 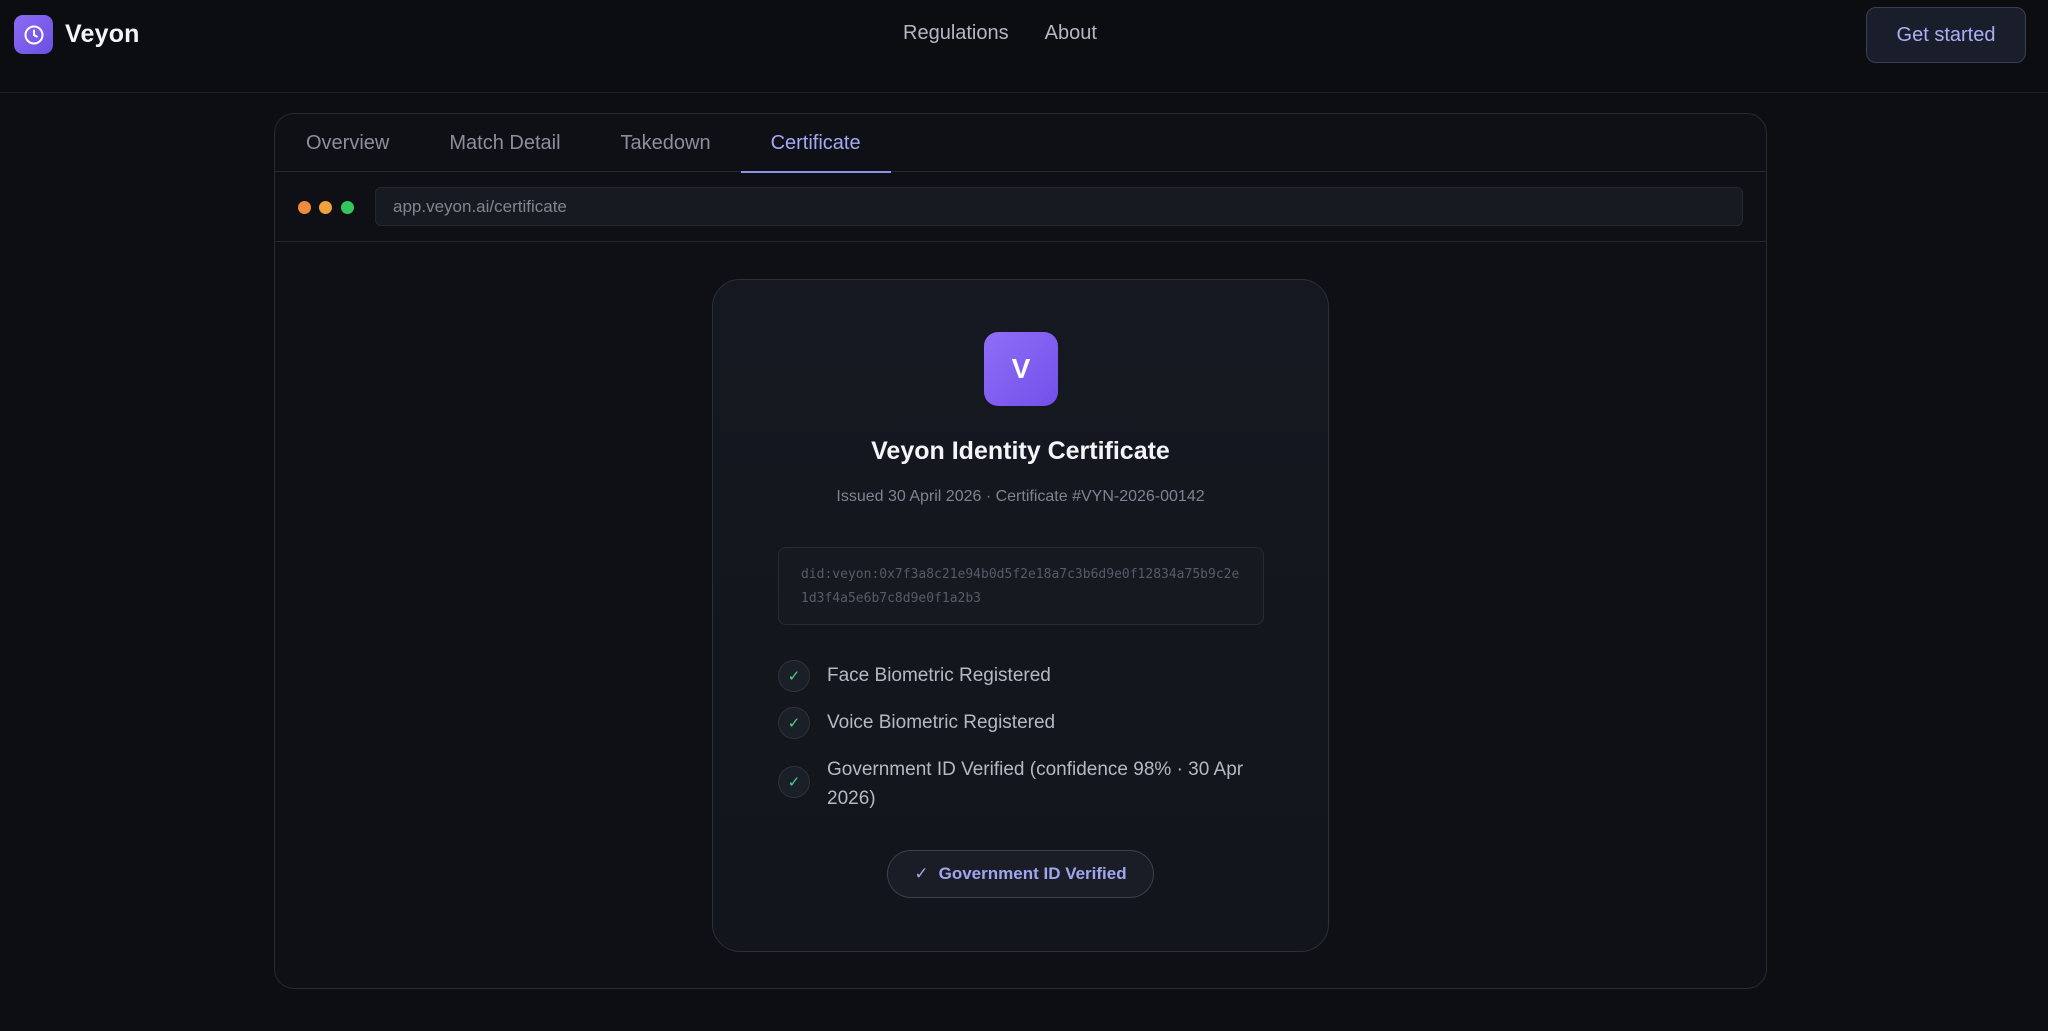 I want to click on get-started-button: Get started, so click(x=1946, y=35).